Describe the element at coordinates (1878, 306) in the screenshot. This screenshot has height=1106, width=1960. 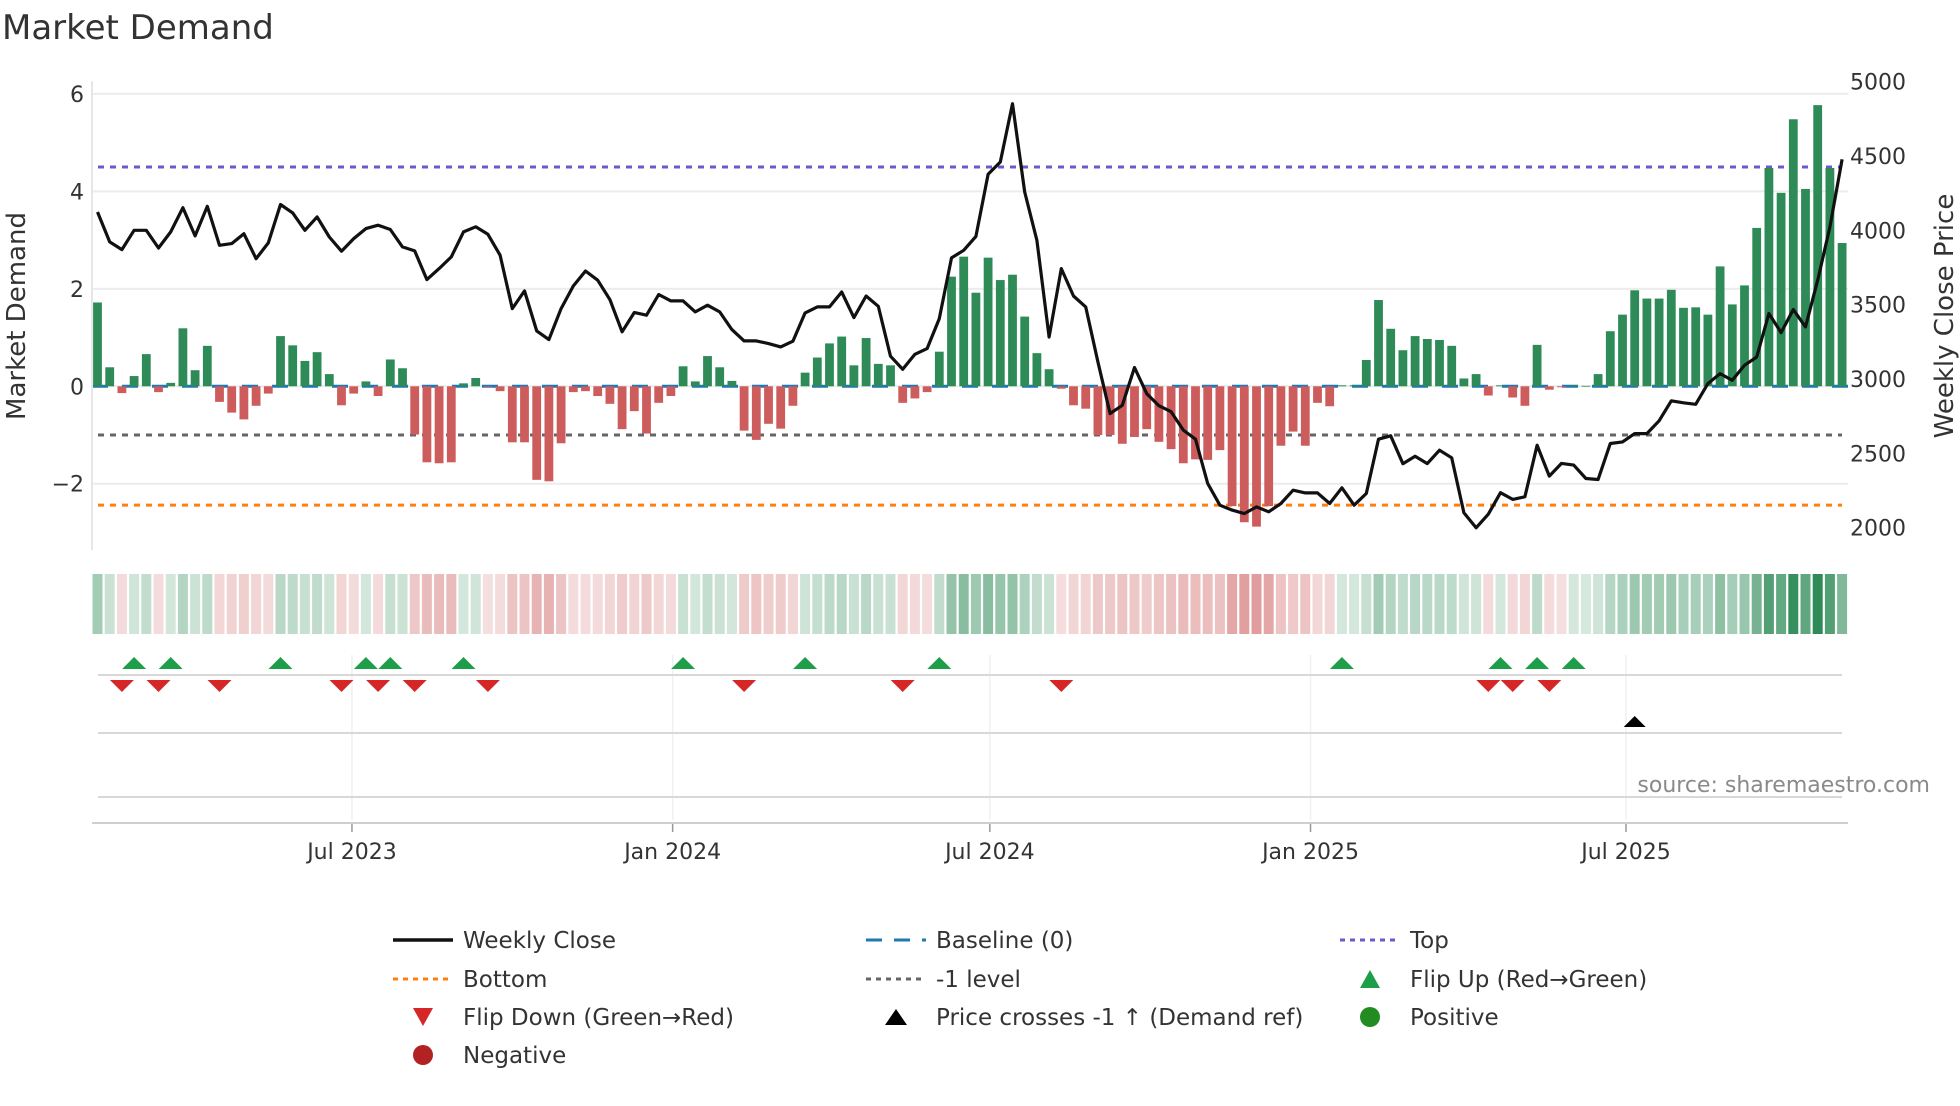
I see `y2-tick-label: 3500` at that location.